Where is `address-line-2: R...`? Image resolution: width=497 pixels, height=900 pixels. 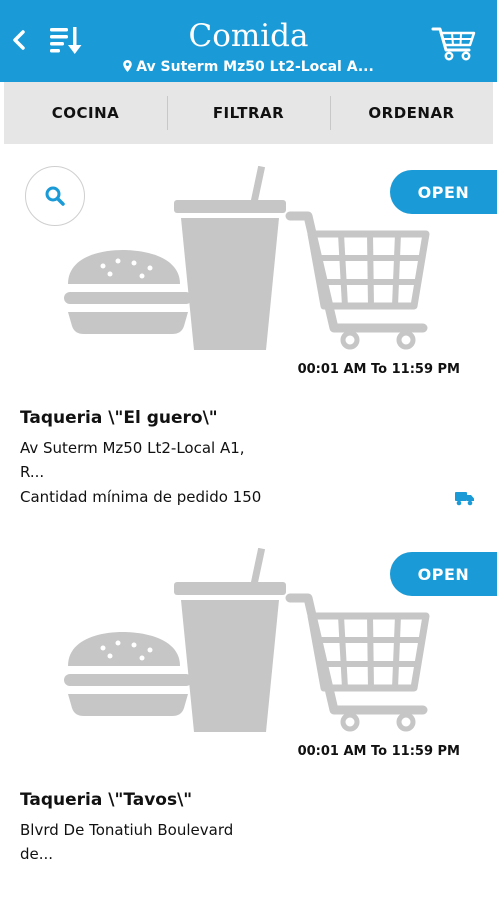
address-line-2: R... is located at coordinates (32, 472).